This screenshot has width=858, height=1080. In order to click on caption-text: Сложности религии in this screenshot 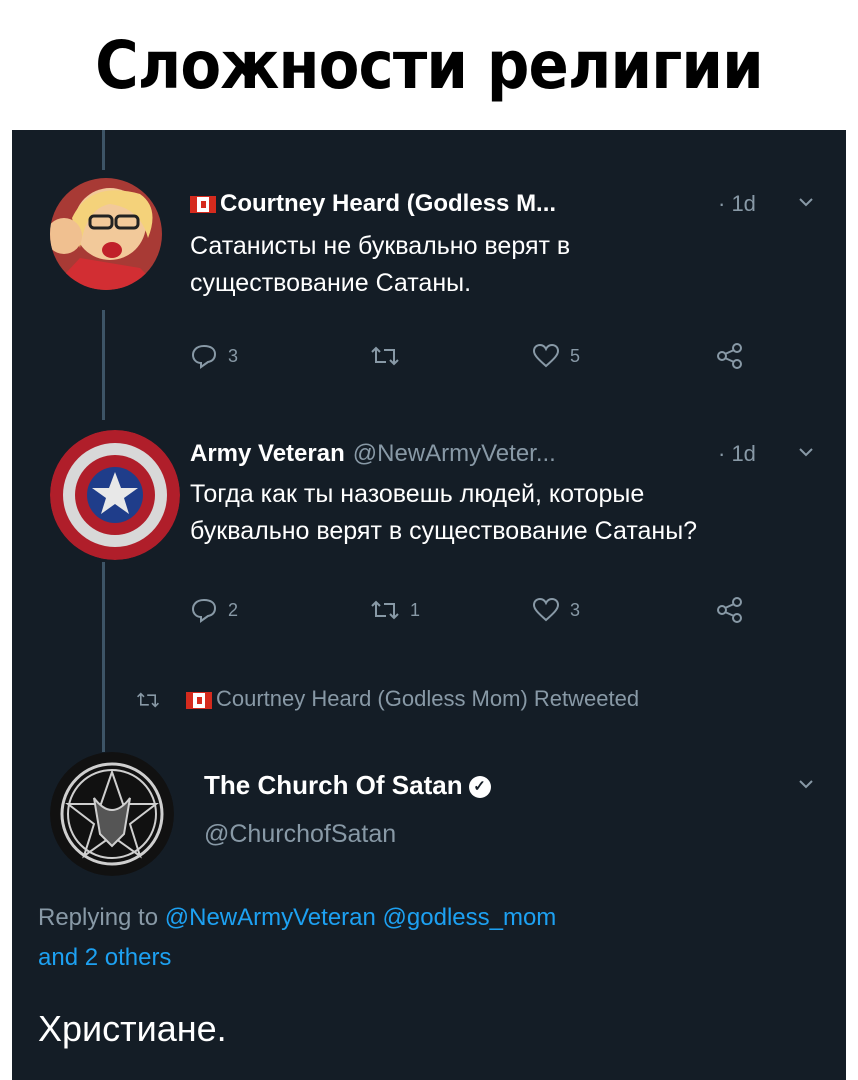, I will do `click(429, 65)`.